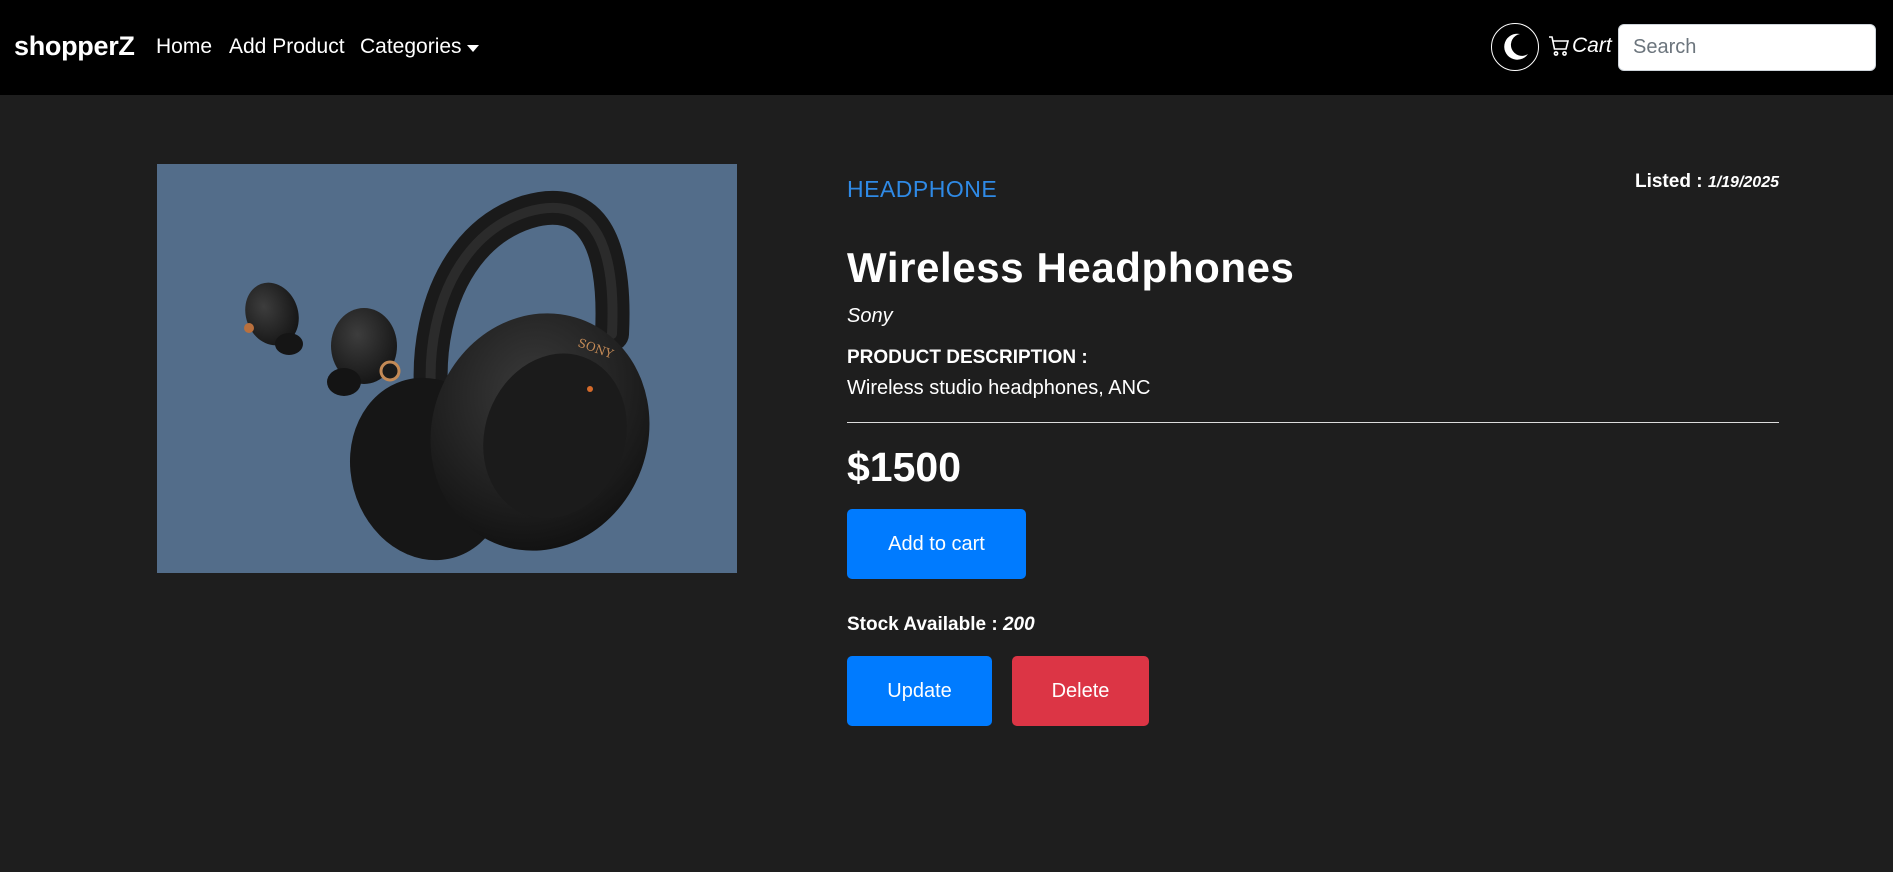  I want to click on headphones-illustration: SONY, so click(447, 375).